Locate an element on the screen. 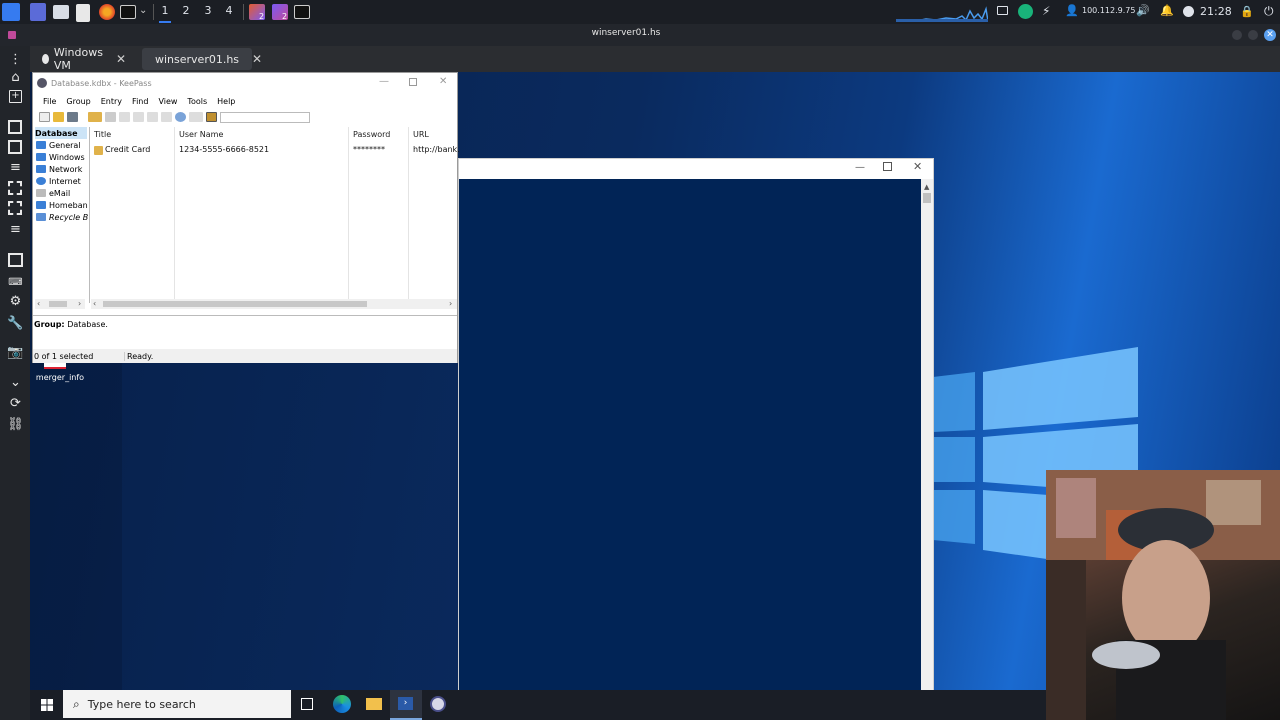 This screenshot has width=1280, height=720. chevron-down-icon: ⌄ is located at coordinates (143, 10).